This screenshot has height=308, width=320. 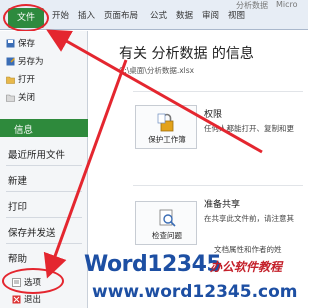 I want to click on page-title: 有关 分析数据 的信息, so click(x=186, y=54).